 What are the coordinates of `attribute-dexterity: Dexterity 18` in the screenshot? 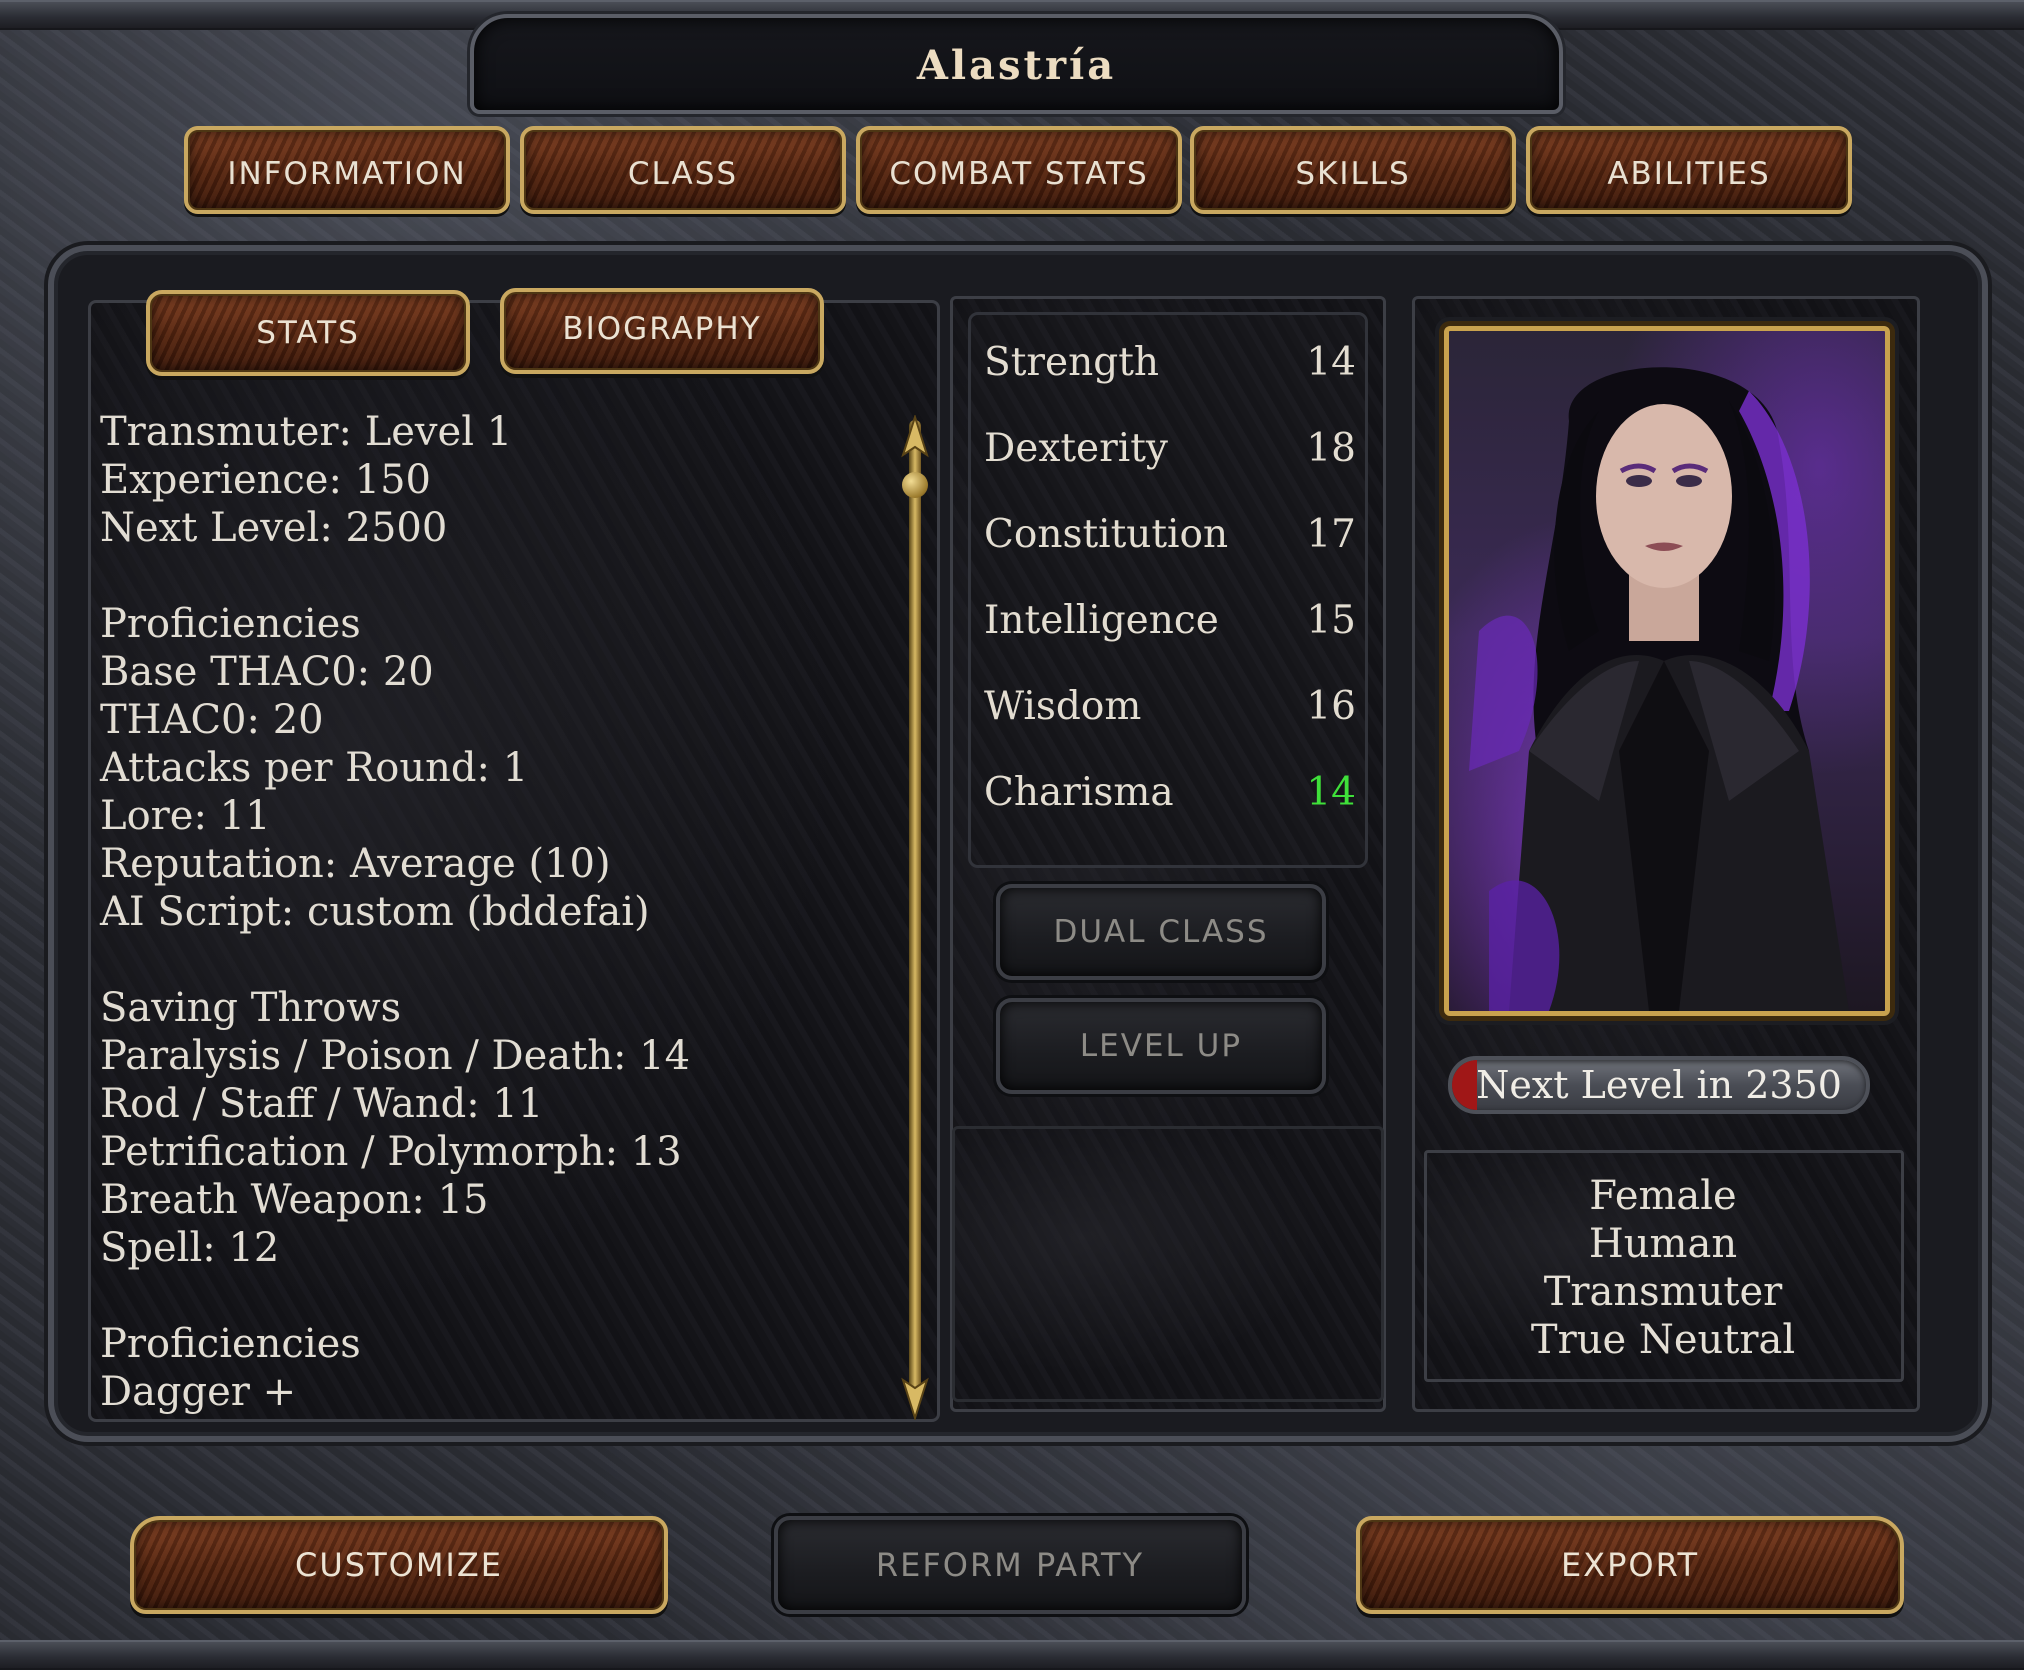 It's located at (1170, 456).